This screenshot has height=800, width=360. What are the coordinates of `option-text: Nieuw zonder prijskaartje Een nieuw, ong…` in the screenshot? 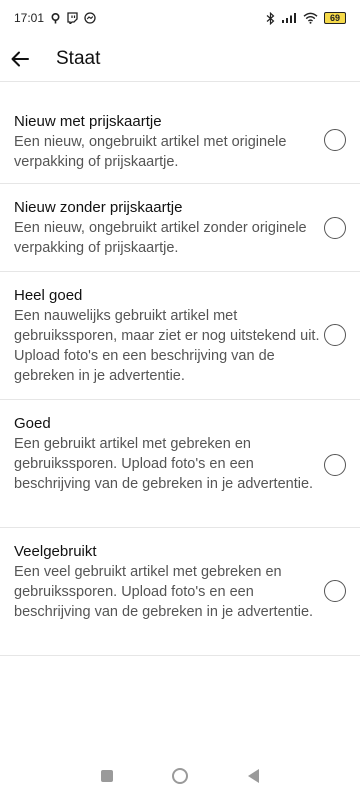 It's located at (180, 228).